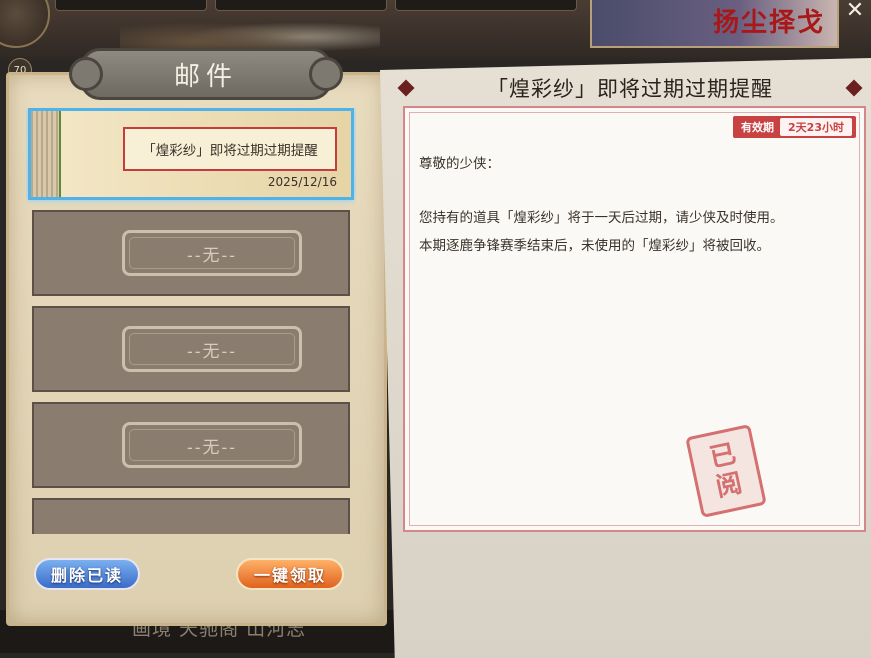 Image resolution: width=871 pixels, height=658 pixels. I want to click on letter-line: 本期逐鹿争锋赛季结束后，未使用的「煌彩纱」将被回收。, so click(594, 246).